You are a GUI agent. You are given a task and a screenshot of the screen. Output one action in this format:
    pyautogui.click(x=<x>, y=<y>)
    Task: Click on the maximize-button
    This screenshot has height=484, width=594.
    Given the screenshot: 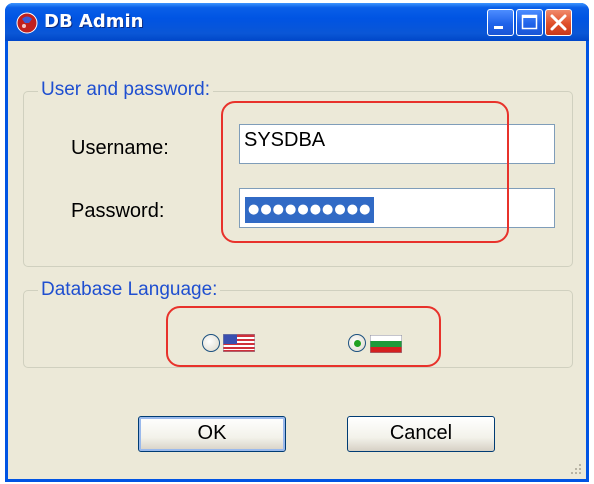 What is the action you would take?
    pyautogui.click(x=529, y=22)
    